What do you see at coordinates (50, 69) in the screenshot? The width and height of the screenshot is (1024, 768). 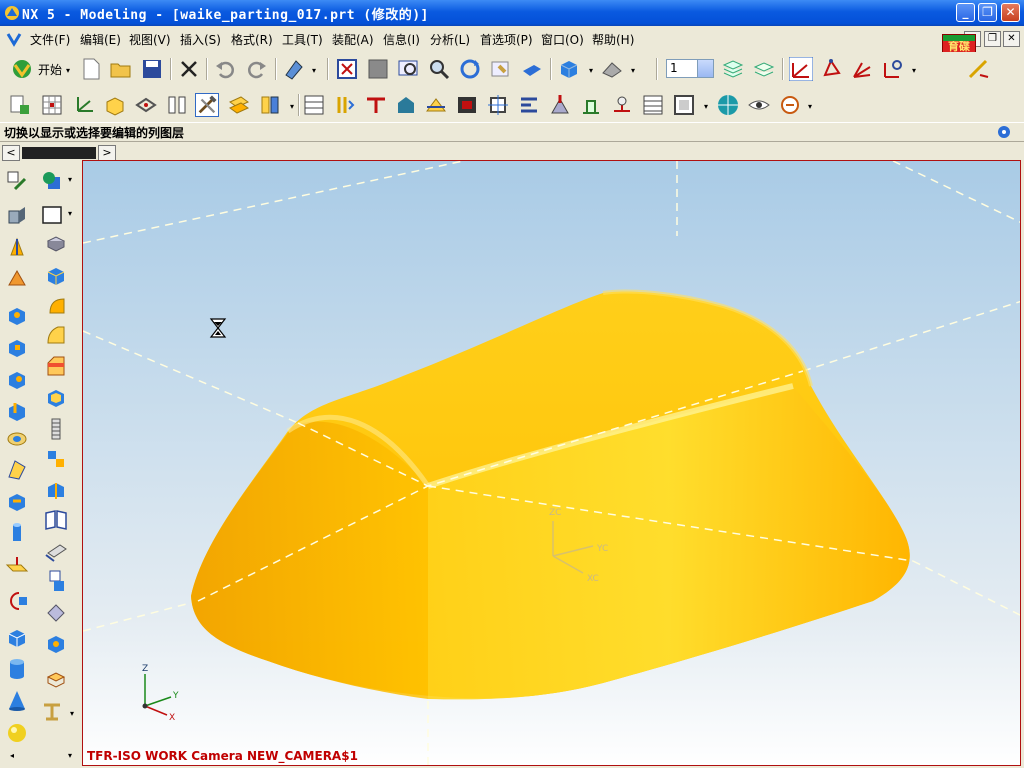 I see `start-button-label: 开始` at bounding box center [50, 69].